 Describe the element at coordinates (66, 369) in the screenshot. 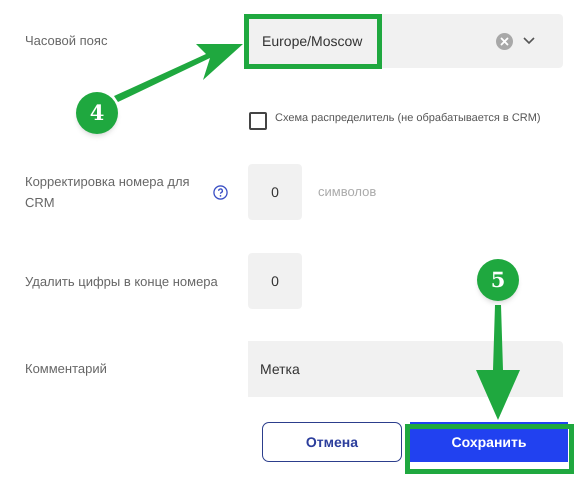

I see `field-label: Комментарий` at that location.